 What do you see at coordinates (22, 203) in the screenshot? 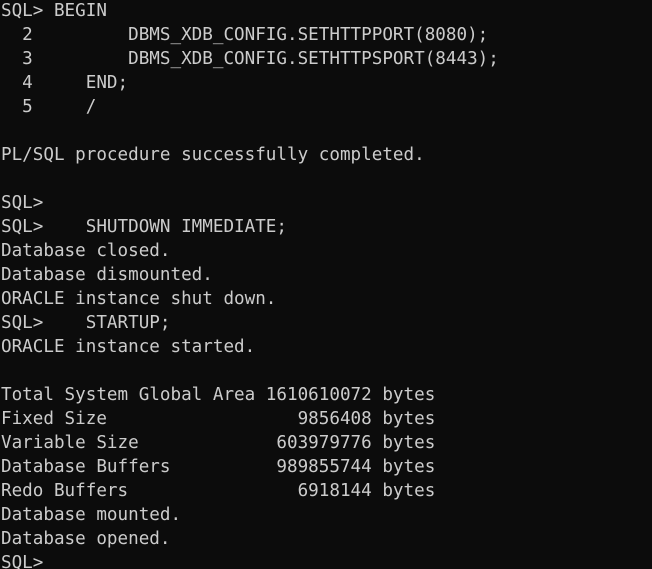
I see `terminal-line-sql-prompt: SQL>` at bounding box center [22, 203].